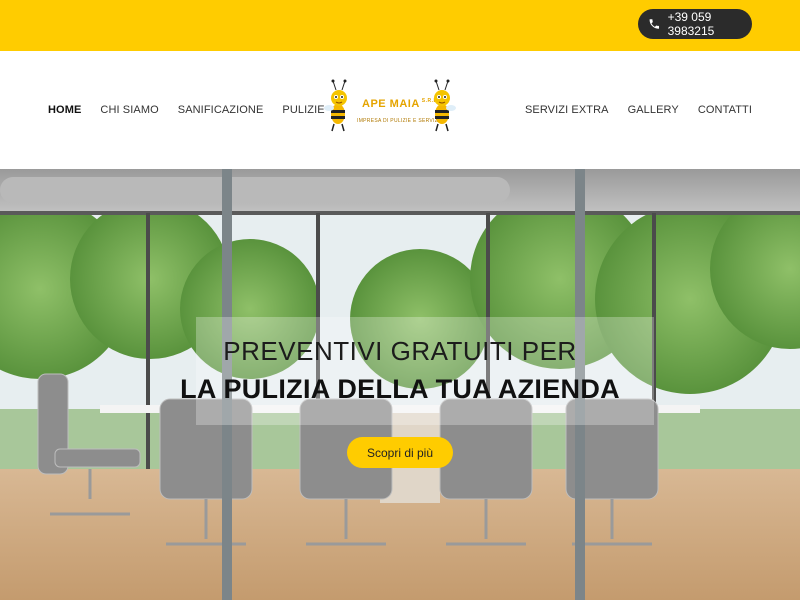  I want to click on bee-mascot-right-icon, so click(445, 105).